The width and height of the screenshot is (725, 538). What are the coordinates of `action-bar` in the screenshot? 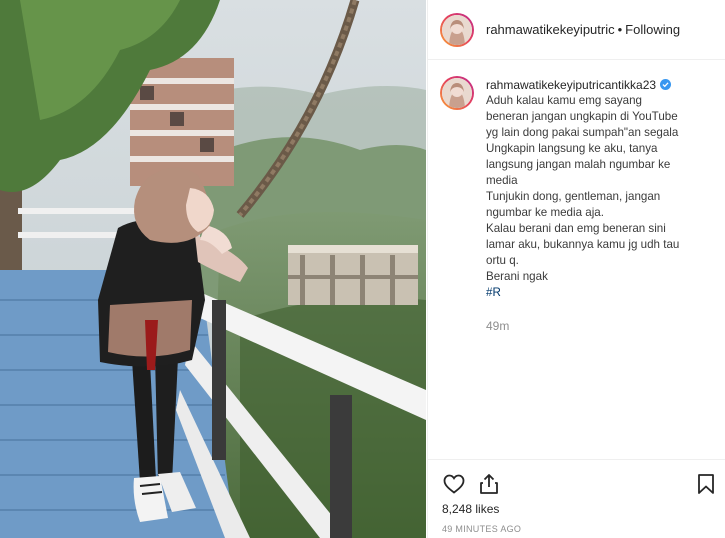 It's located at (576, 483).